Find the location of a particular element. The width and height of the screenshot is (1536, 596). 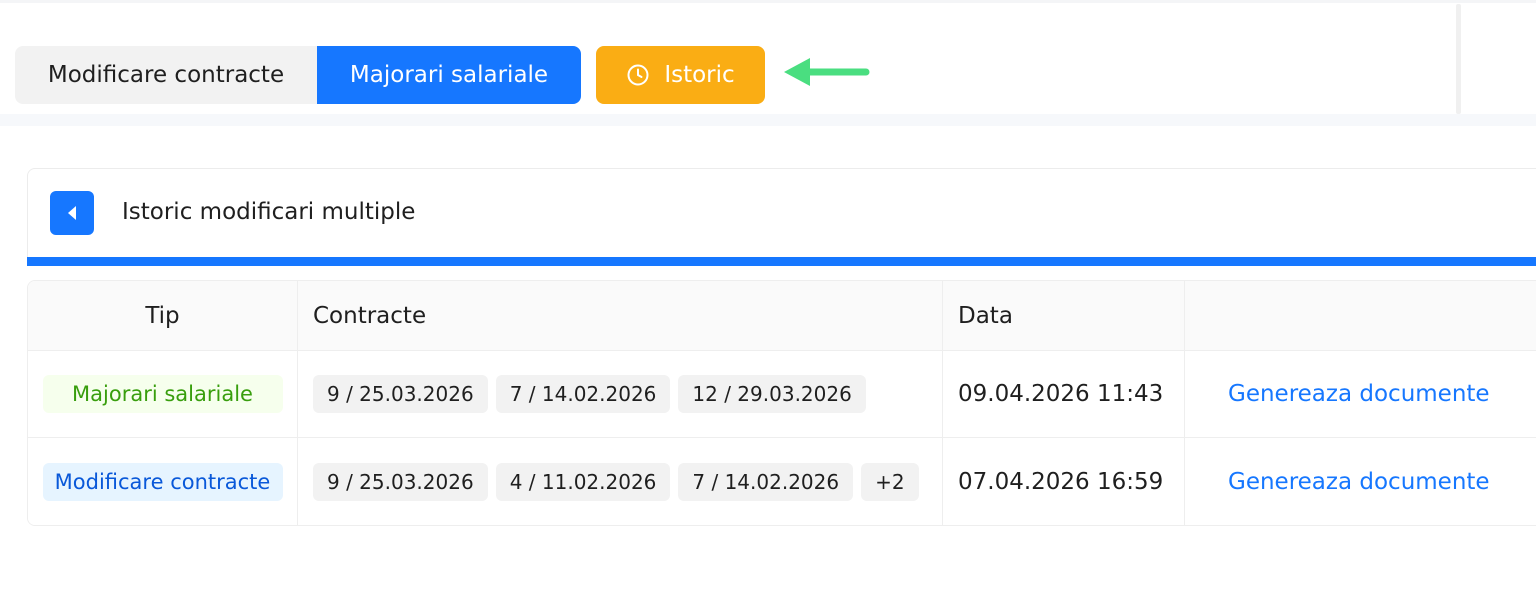

type-tag: Modificare contracte is located at coordinates (162, 481).